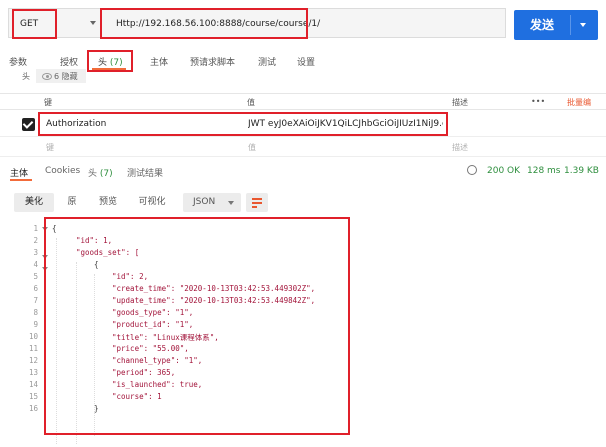  Describe the element at coordinates (28, 124) in the screenshot. I see `check-icon` at that location.